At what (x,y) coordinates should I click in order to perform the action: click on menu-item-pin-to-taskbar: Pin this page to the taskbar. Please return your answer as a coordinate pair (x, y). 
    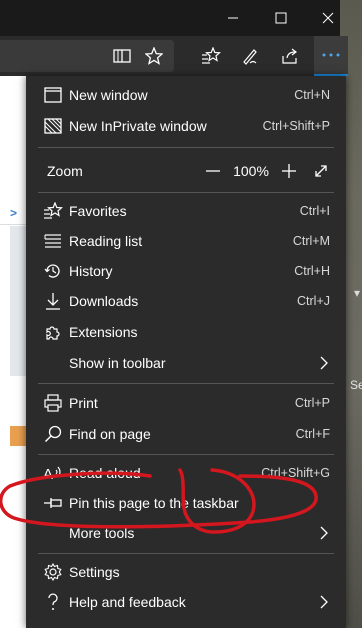
    Looking at the image, I should click on (186, 503).